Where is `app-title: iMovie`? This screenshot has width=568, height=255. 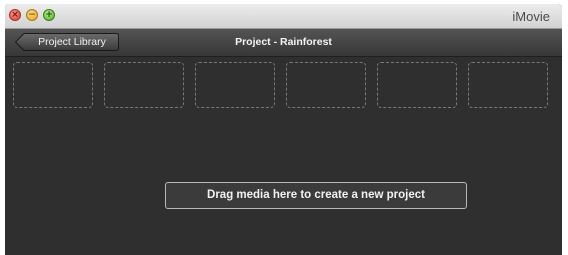 app-title: iMovie is located at coordinates (531, 16).